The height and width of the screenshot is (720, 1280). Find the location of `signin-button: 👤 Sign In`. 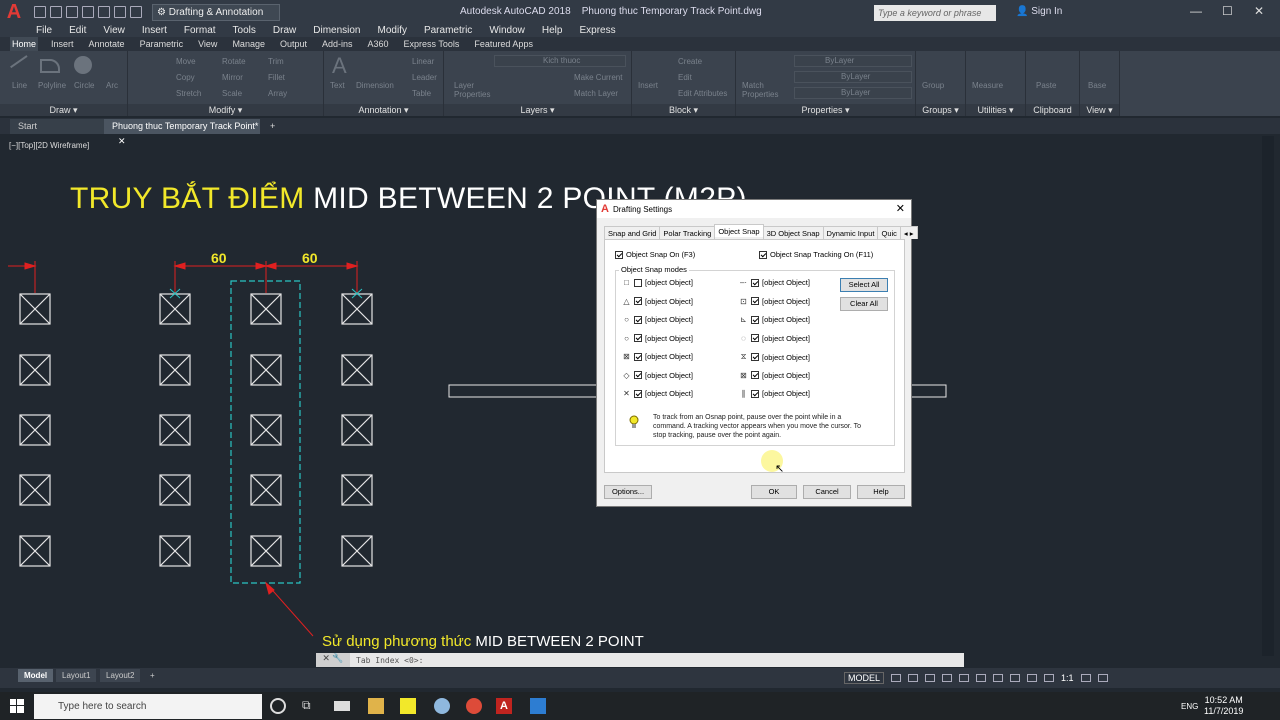

signin-button: 👤 Sign In is located at coordinates (1039, 11).